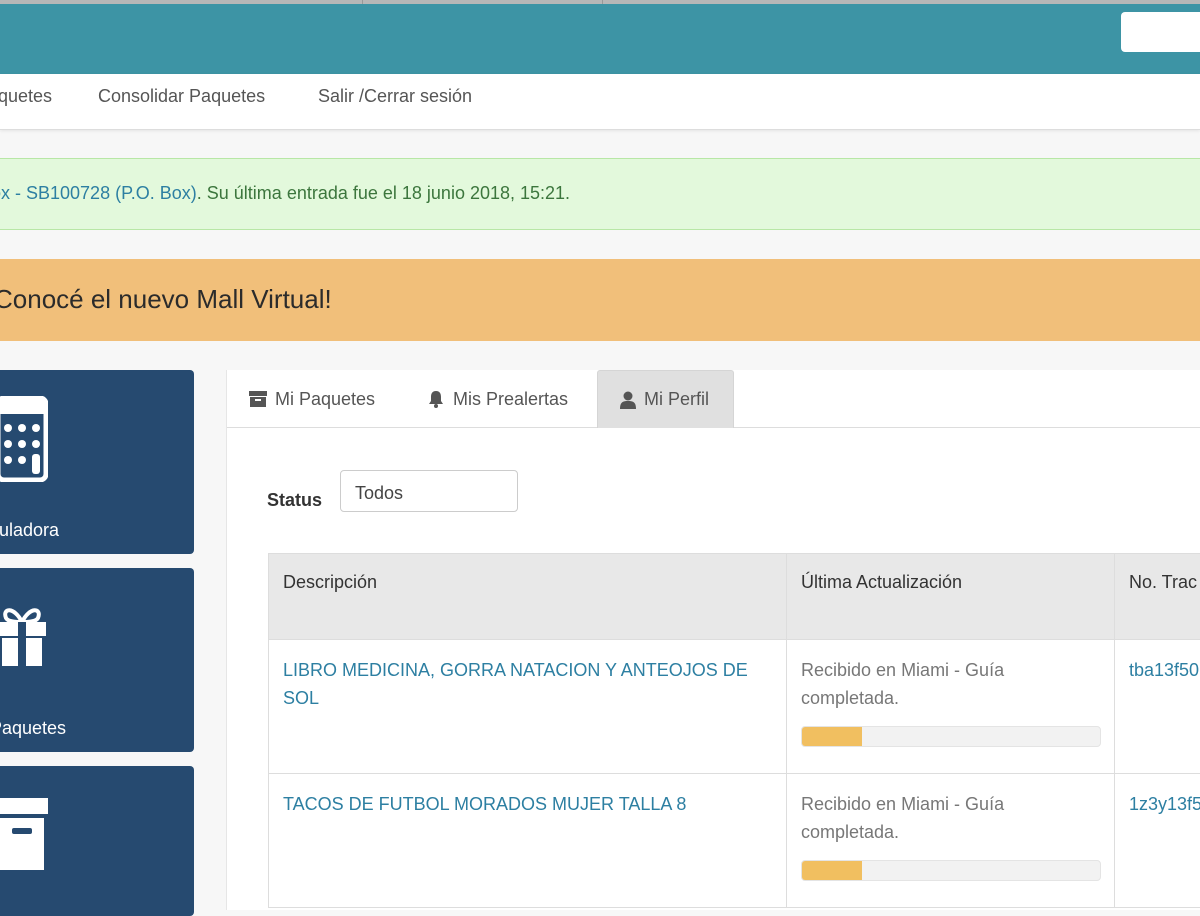 The image size is (1200, 916). What do you see at coordinates (436, 399) in the screenshot?
I see `bell-icon` at bounding box center [436, 399].